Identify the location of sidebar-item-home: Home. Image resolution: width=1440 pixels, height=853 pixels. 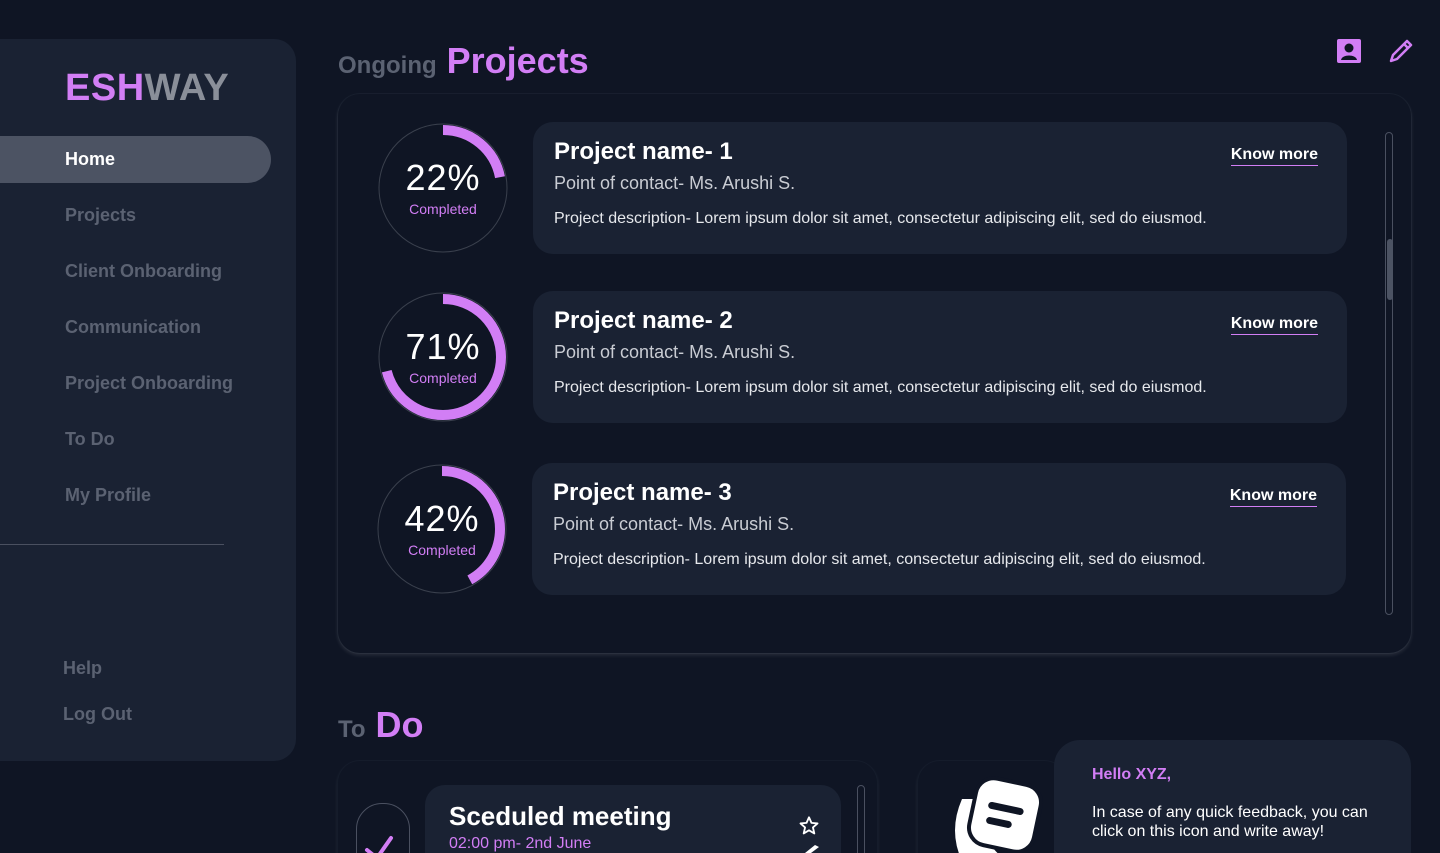
(135, 159).